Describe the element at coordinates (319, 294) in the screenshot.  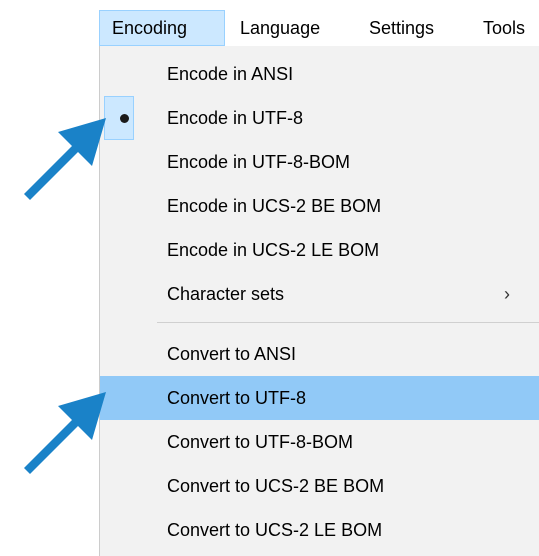
I see `menu-item-character-sets: Character sets ›` at that location.